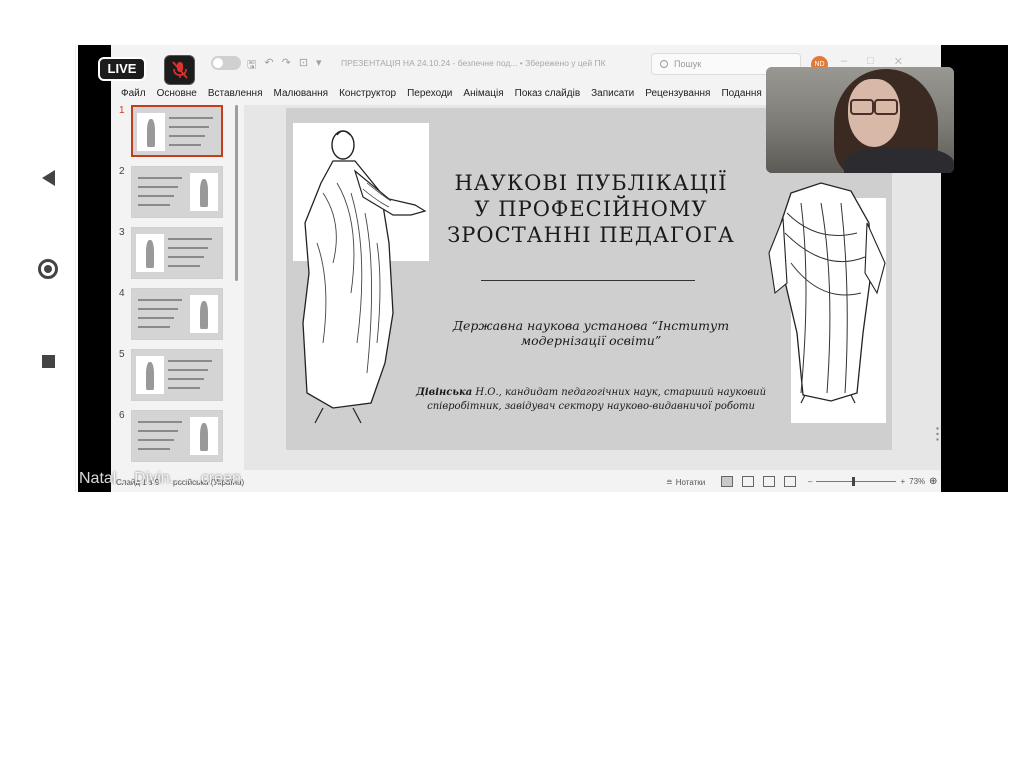 Image resolution: width=1024 pixels, height=768 pixels. Describe the element at coordinates (933, 481) in the screenshot. I see `fit-to-window-icon: ⊕` at that location.